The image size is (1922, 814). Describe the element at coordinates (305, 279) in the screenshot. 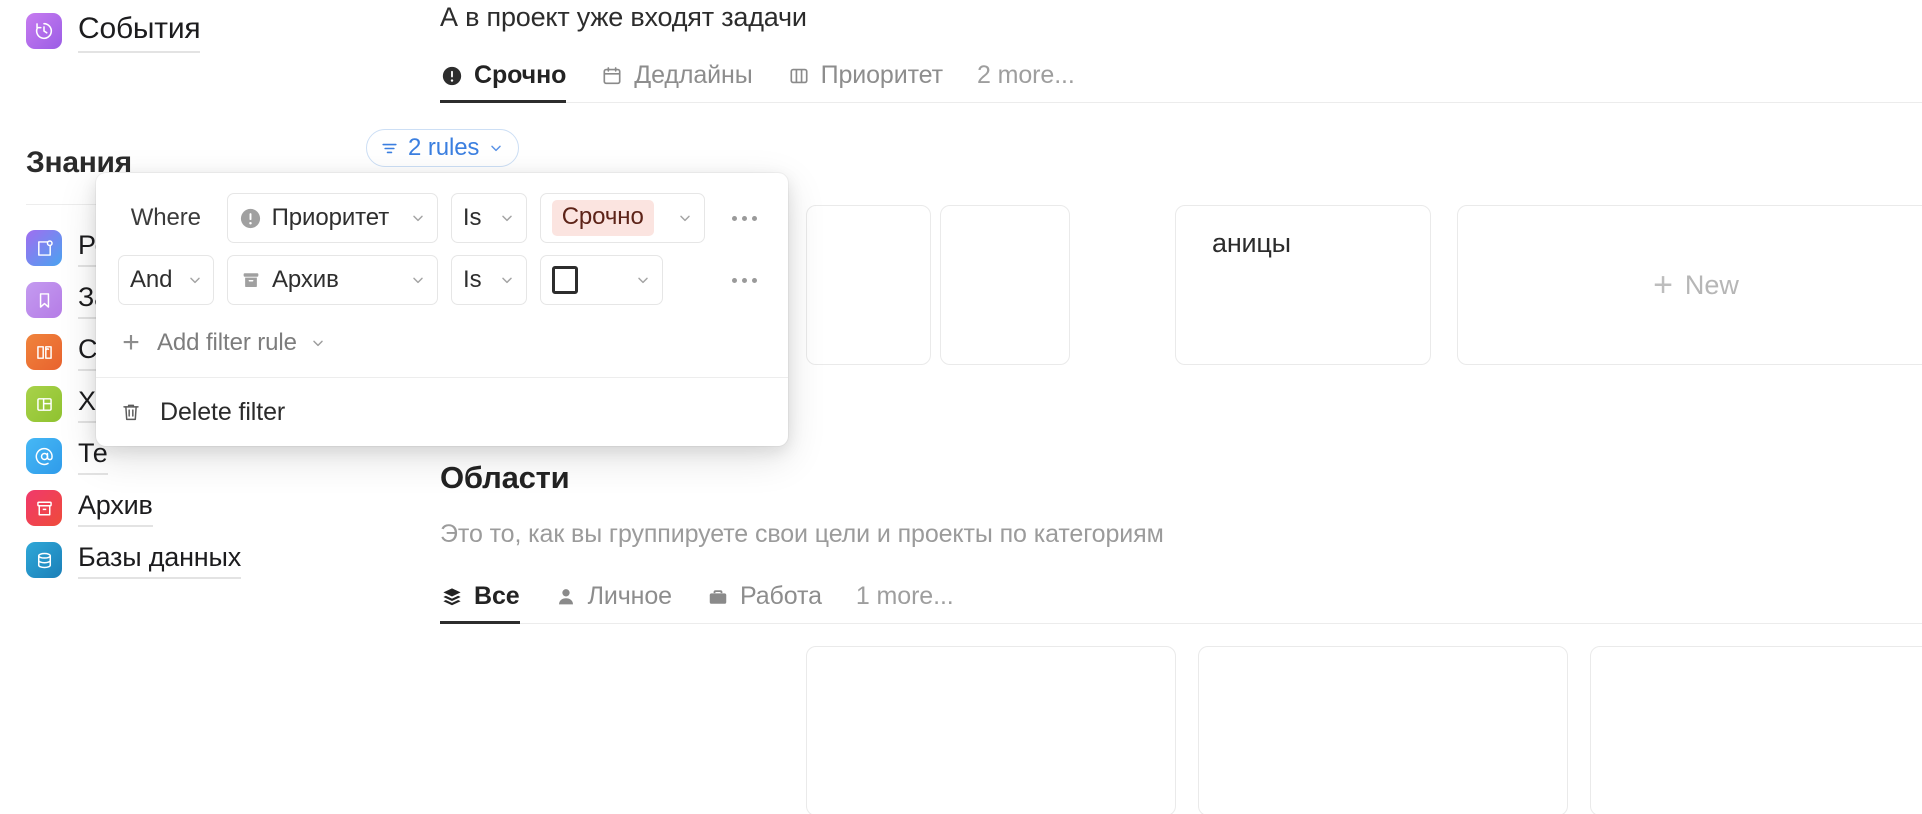

I see `filter-property-value: Архив` at that location.